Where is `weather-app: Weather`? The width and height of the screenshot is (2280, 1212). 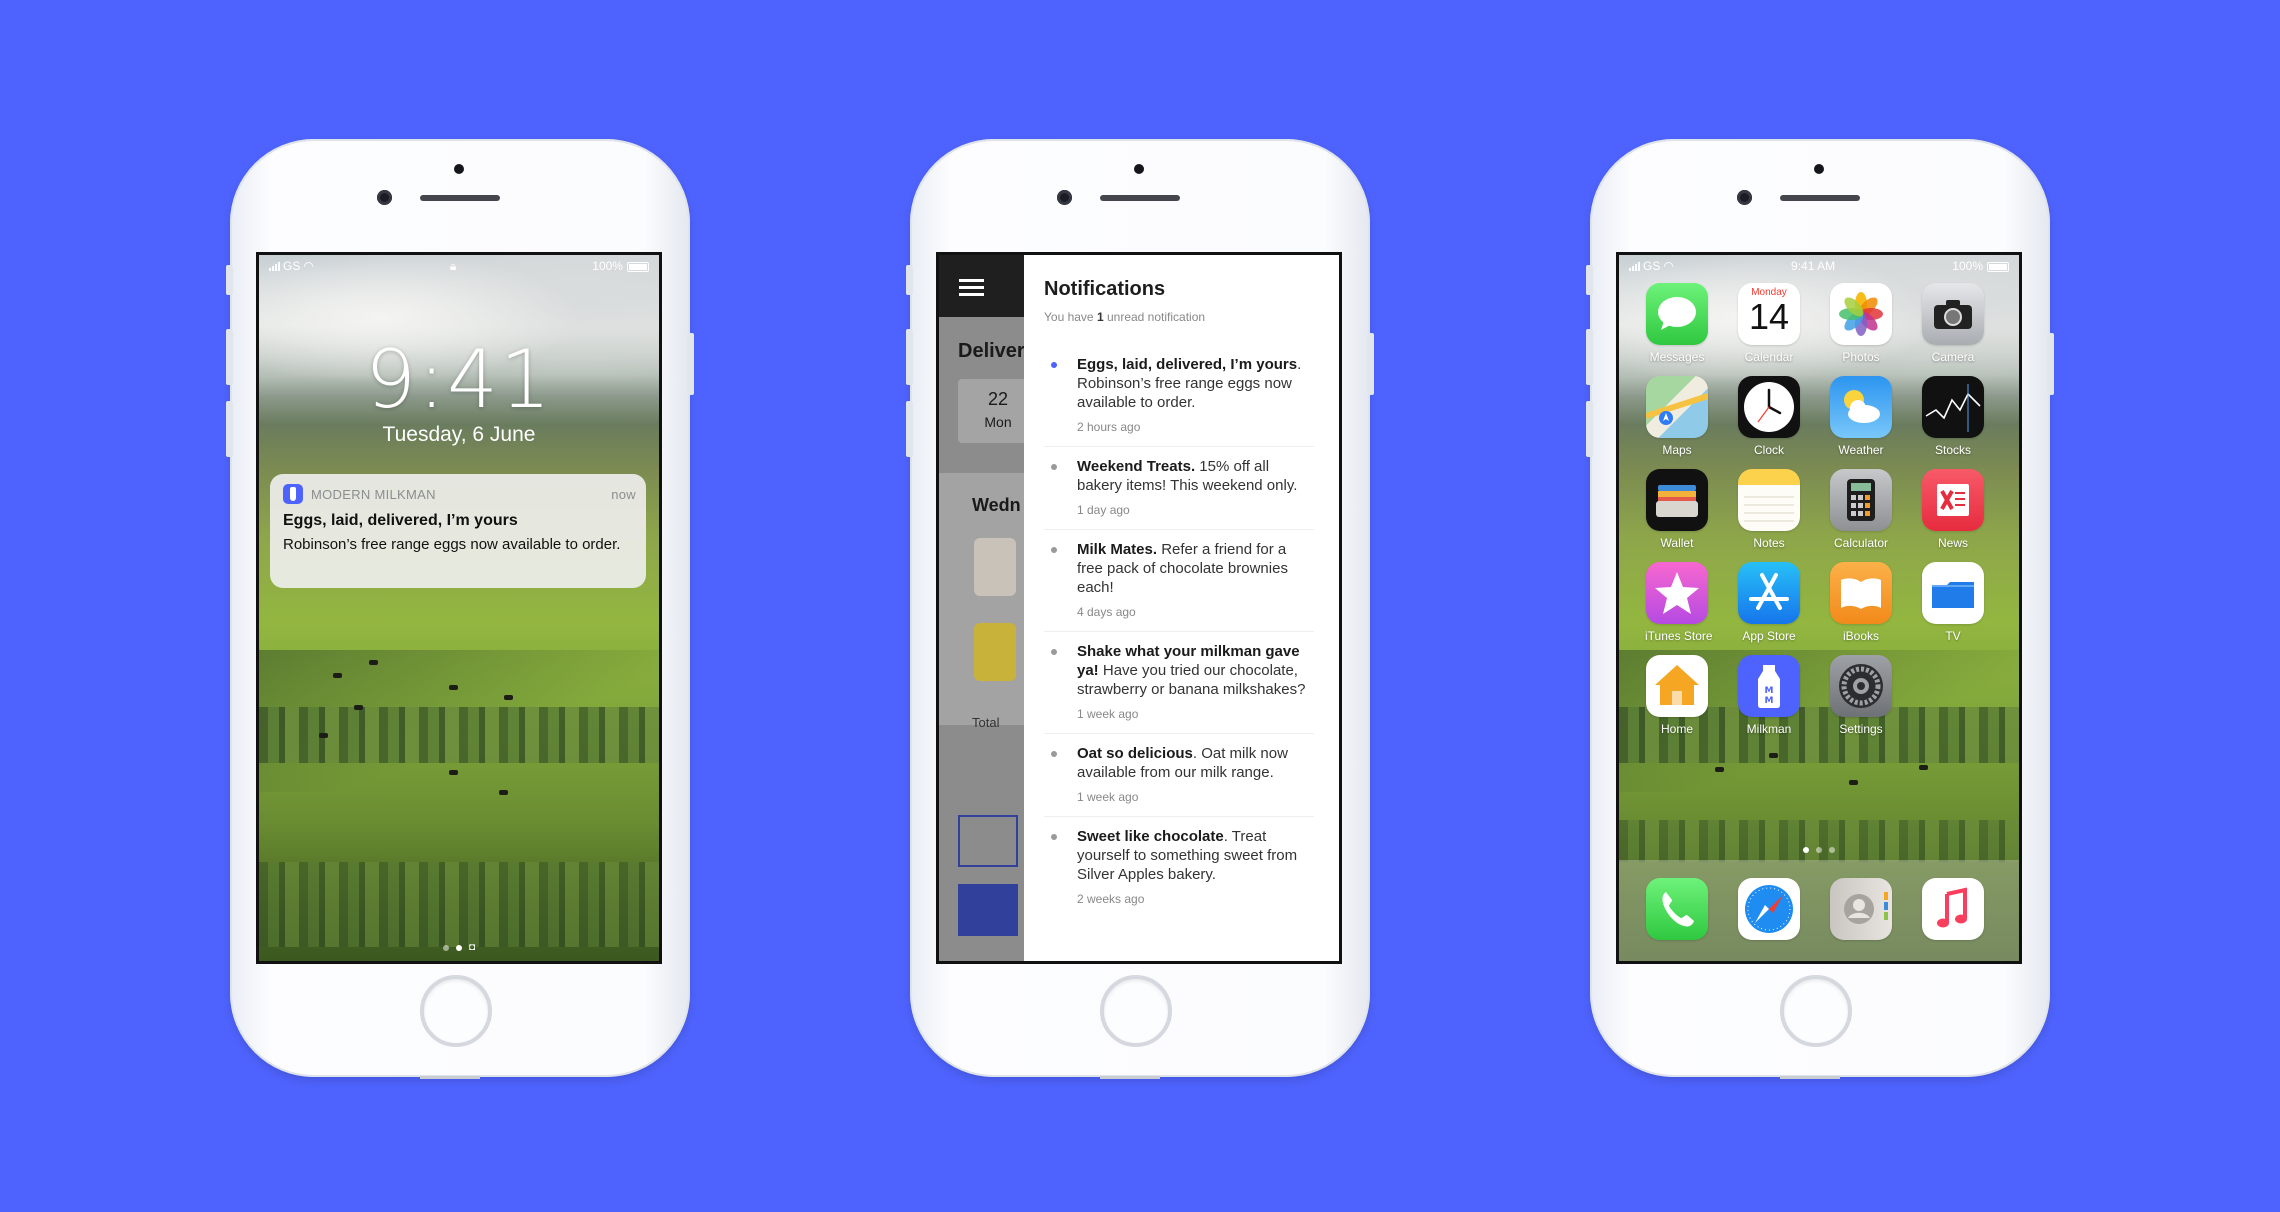 weather-app: Weather is located at coordinates (1861, 416).